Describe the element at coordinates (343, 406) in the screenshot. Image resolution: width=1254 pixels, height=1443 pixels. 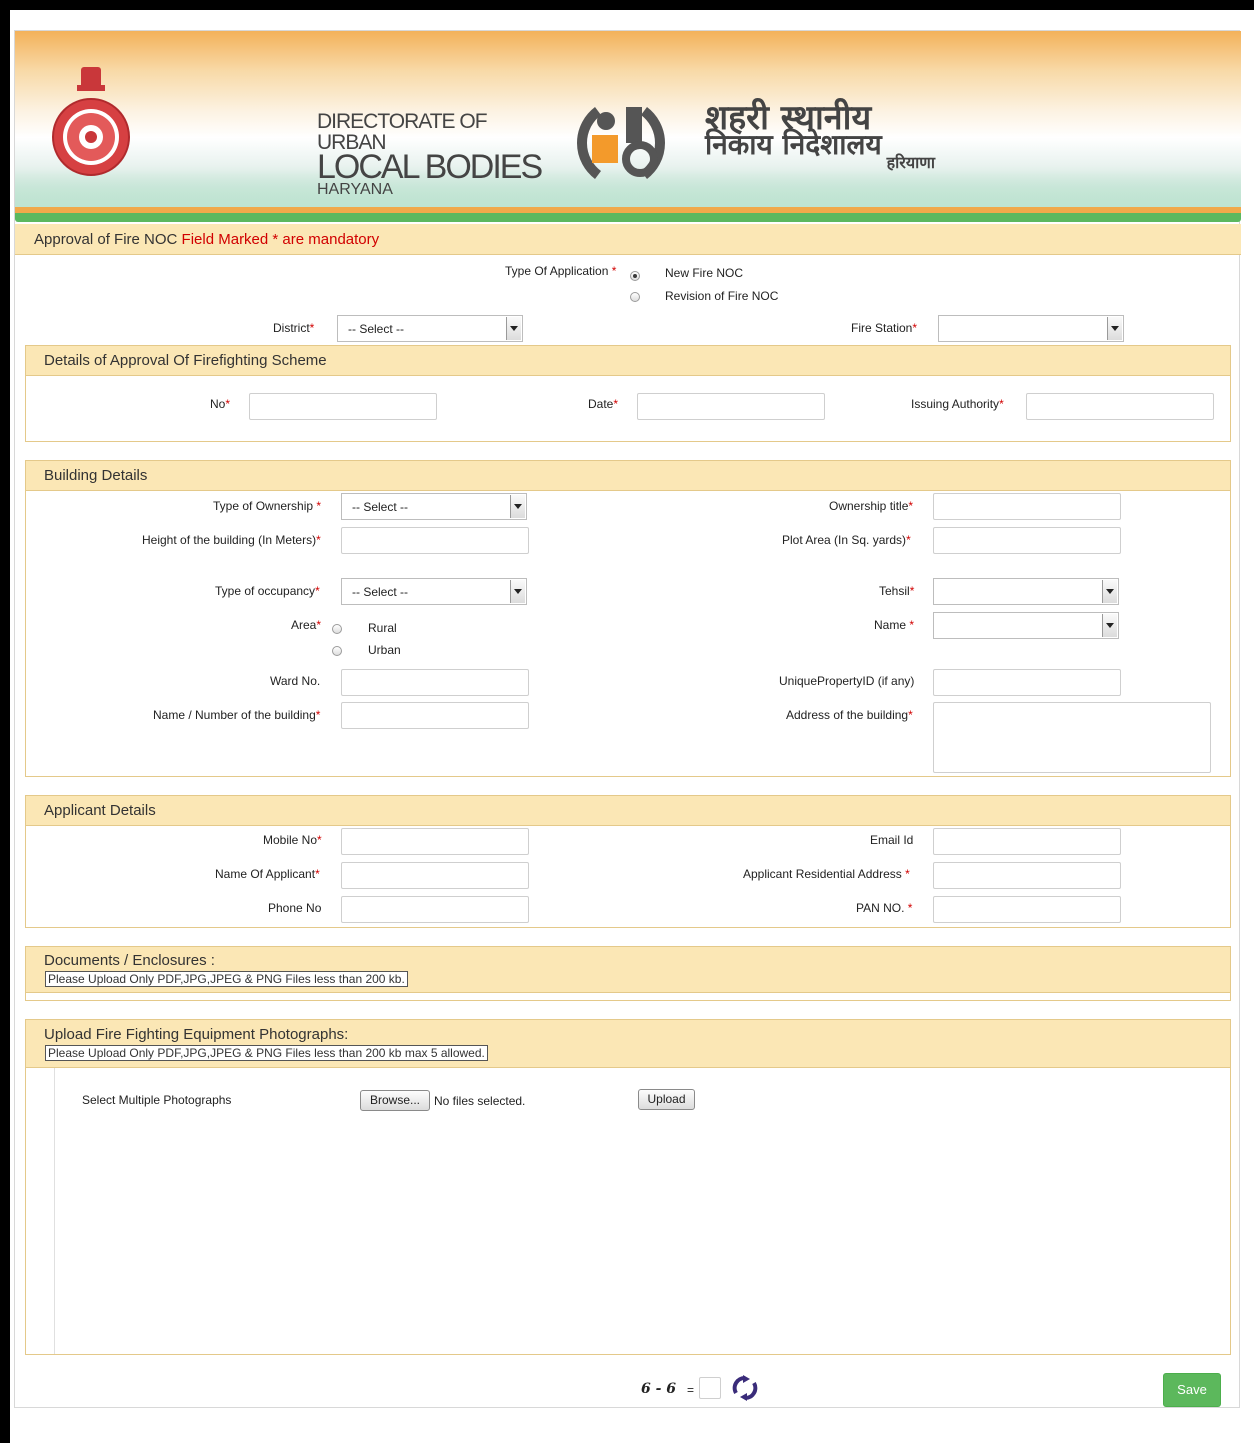
I see `scheme-no-input` at that location.